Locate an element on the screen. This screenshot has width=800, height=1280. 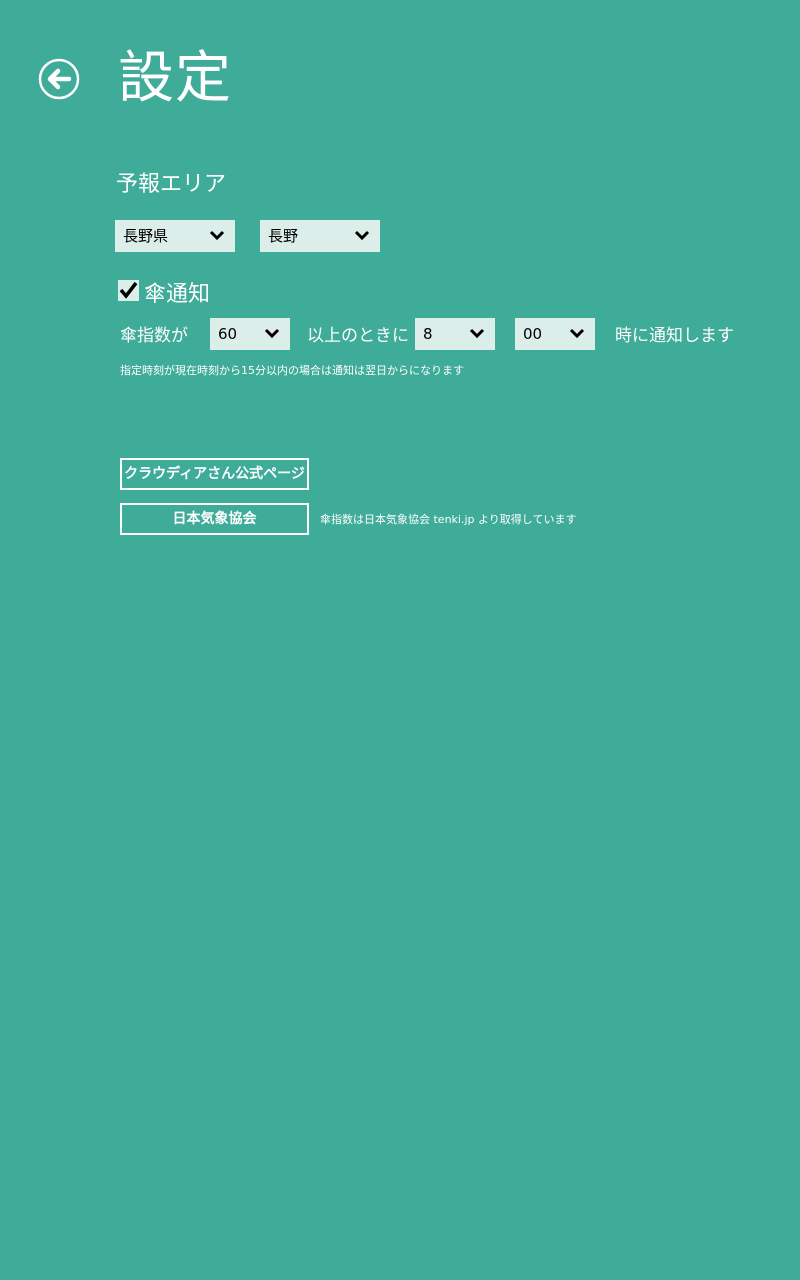
prefecture-select-value: 長野県 is located at coordinates (146, 236).